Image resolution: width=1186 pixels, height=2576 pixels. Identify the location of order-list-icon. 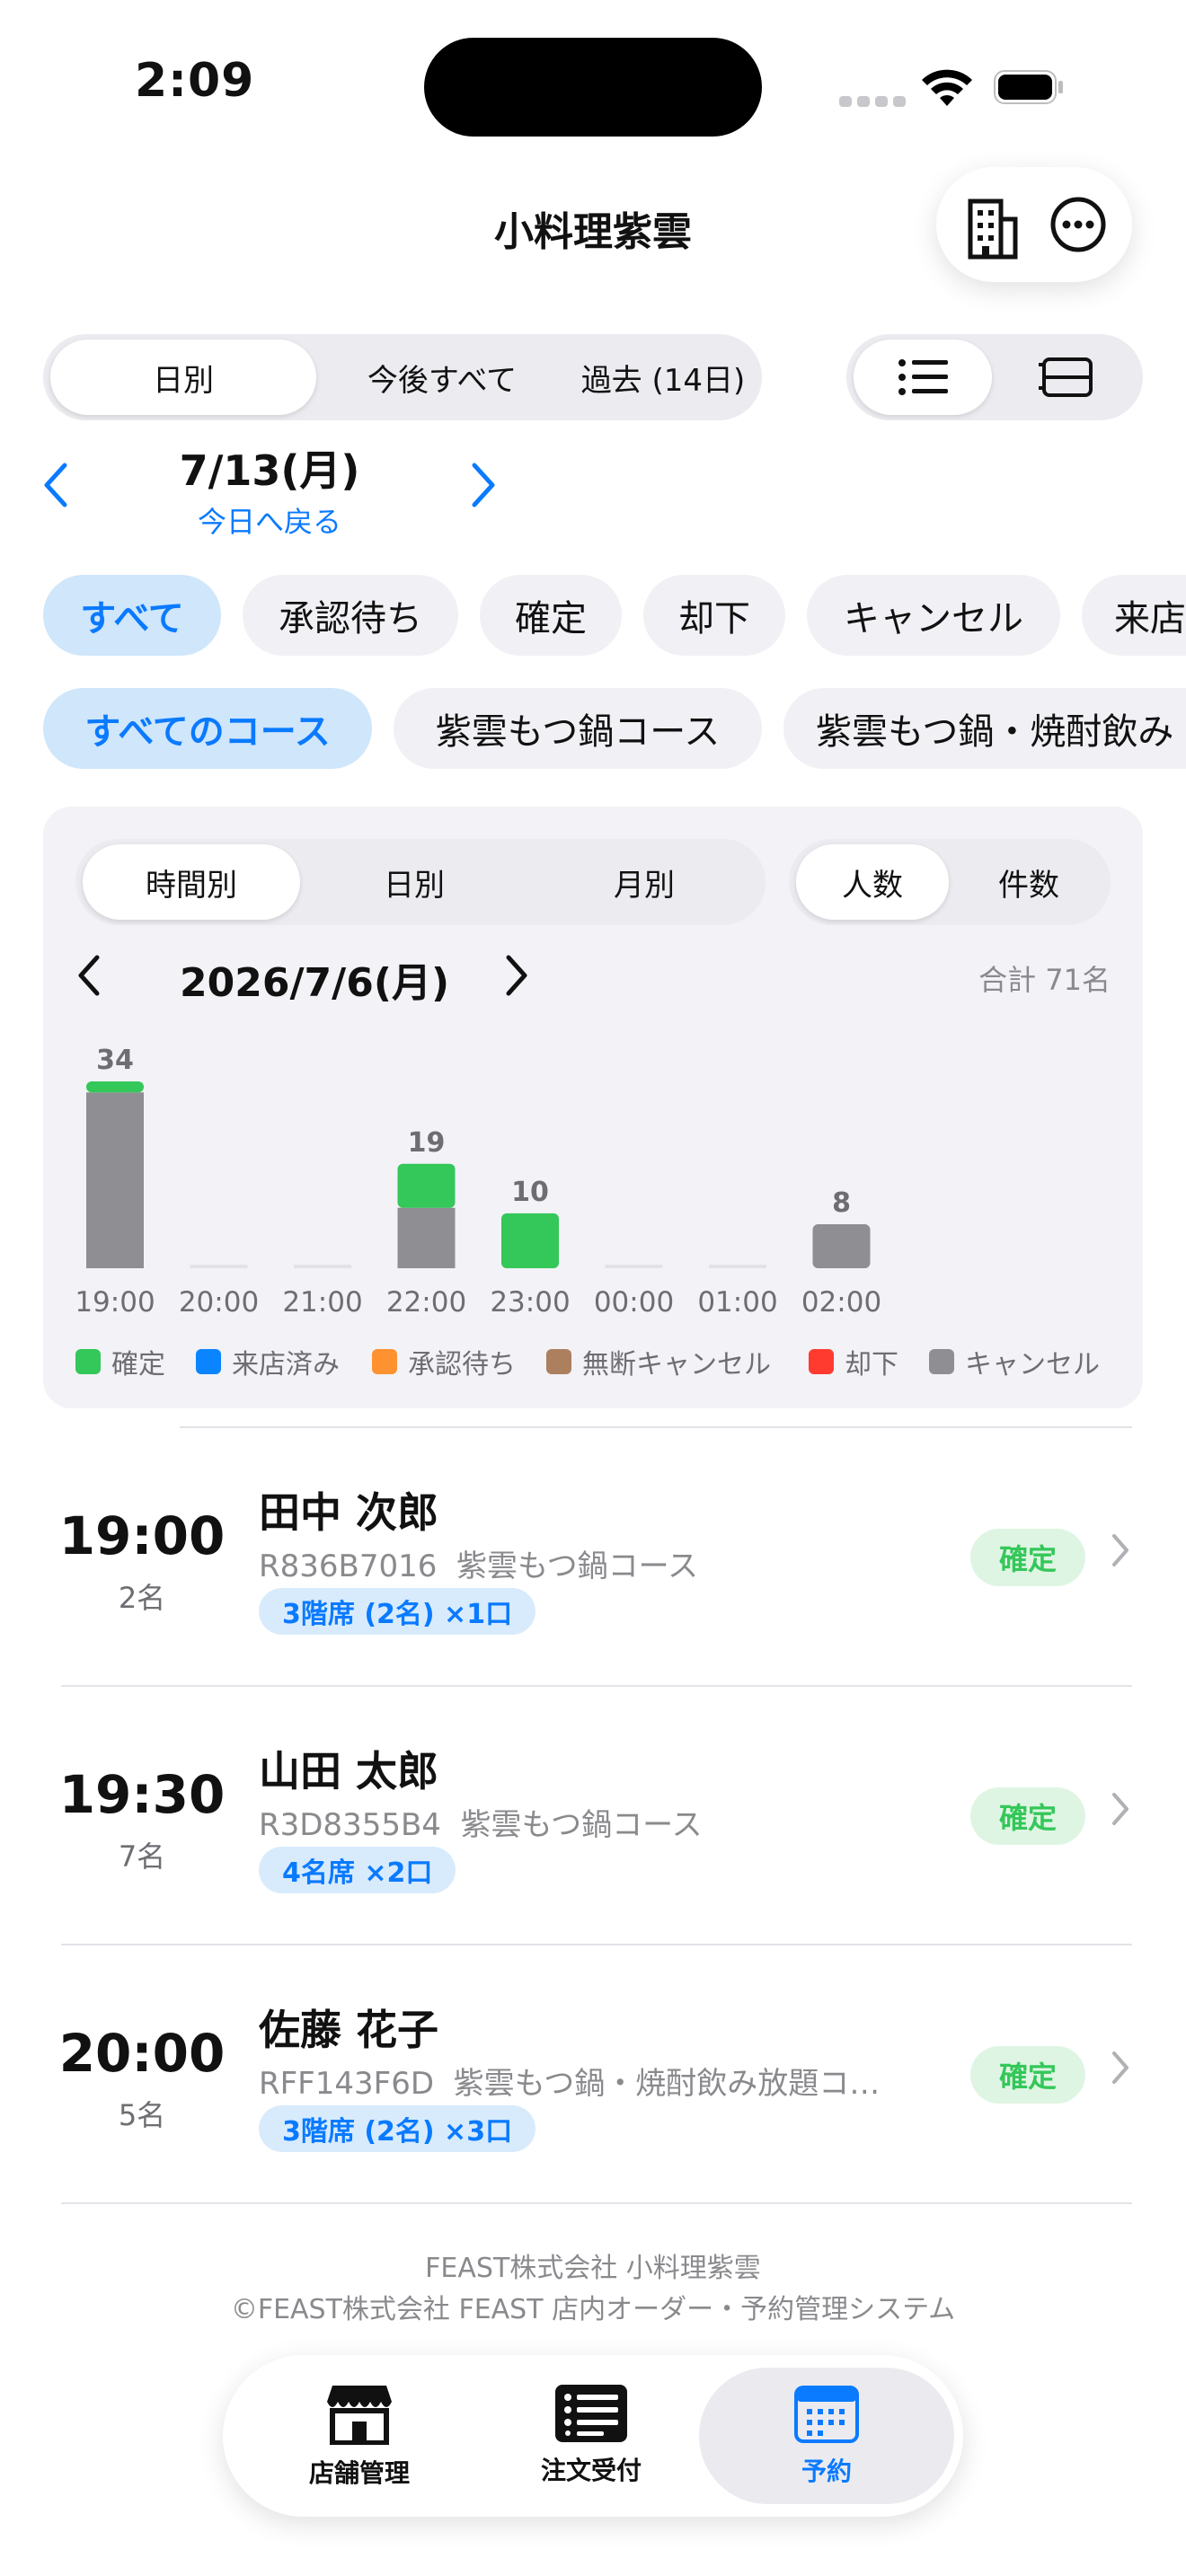
(591, 2413).